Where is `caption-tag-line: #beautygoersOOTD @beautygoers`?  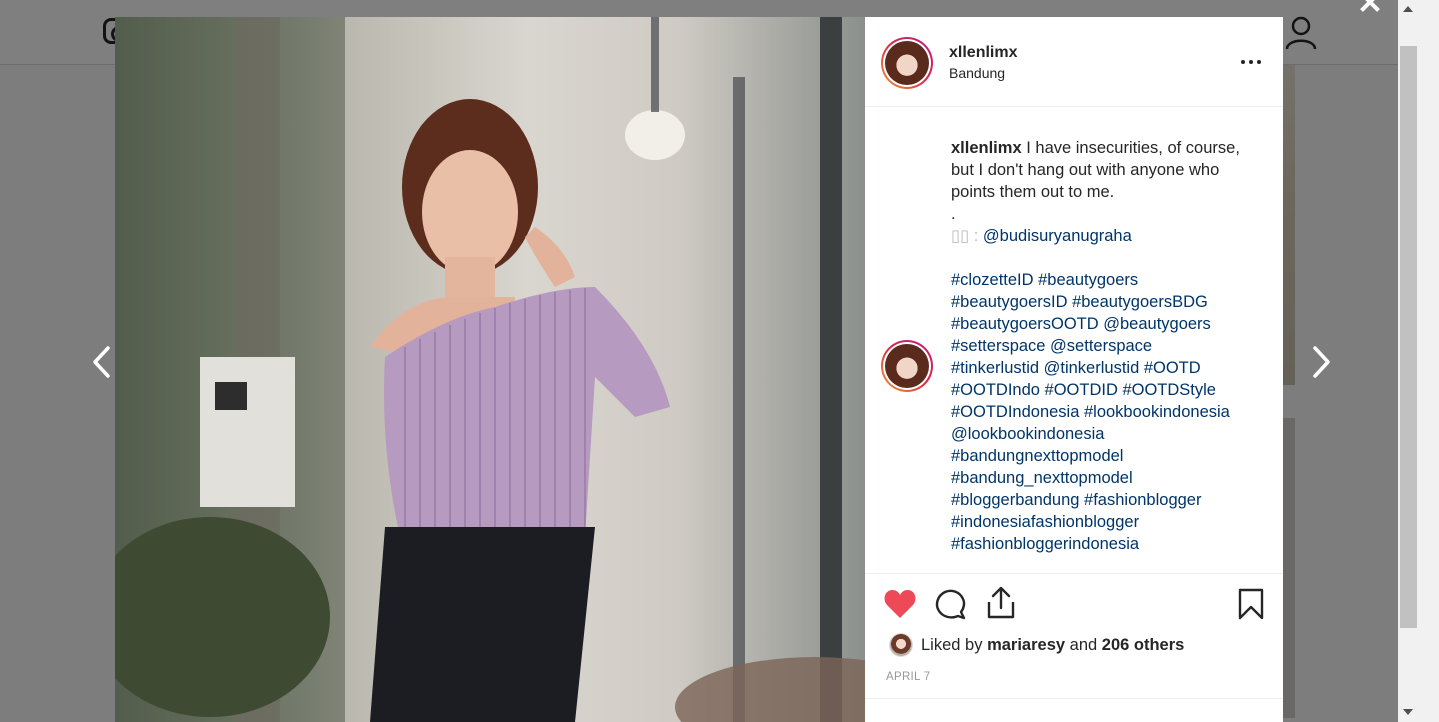 caption-tag-line: #beautygoersOOTD @beautygoers is located at coordinates (1106, 324).